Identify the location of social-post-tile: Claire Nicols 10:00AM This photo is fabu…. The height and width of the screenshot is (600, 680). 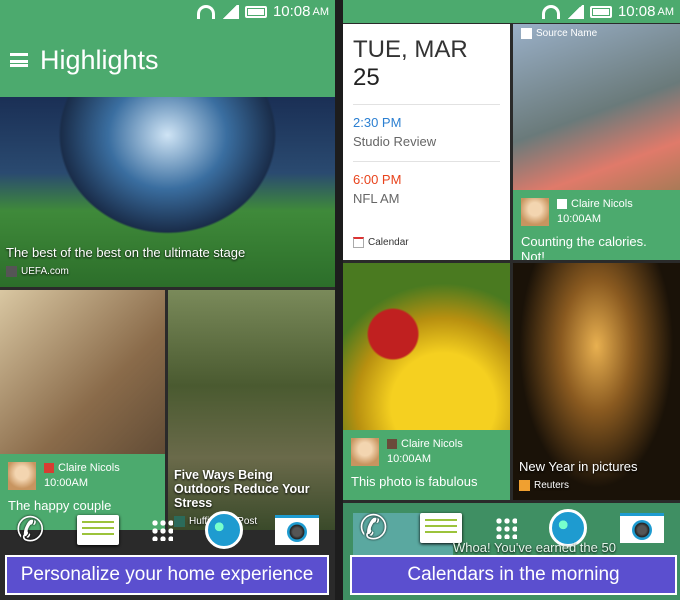
(426, 381).